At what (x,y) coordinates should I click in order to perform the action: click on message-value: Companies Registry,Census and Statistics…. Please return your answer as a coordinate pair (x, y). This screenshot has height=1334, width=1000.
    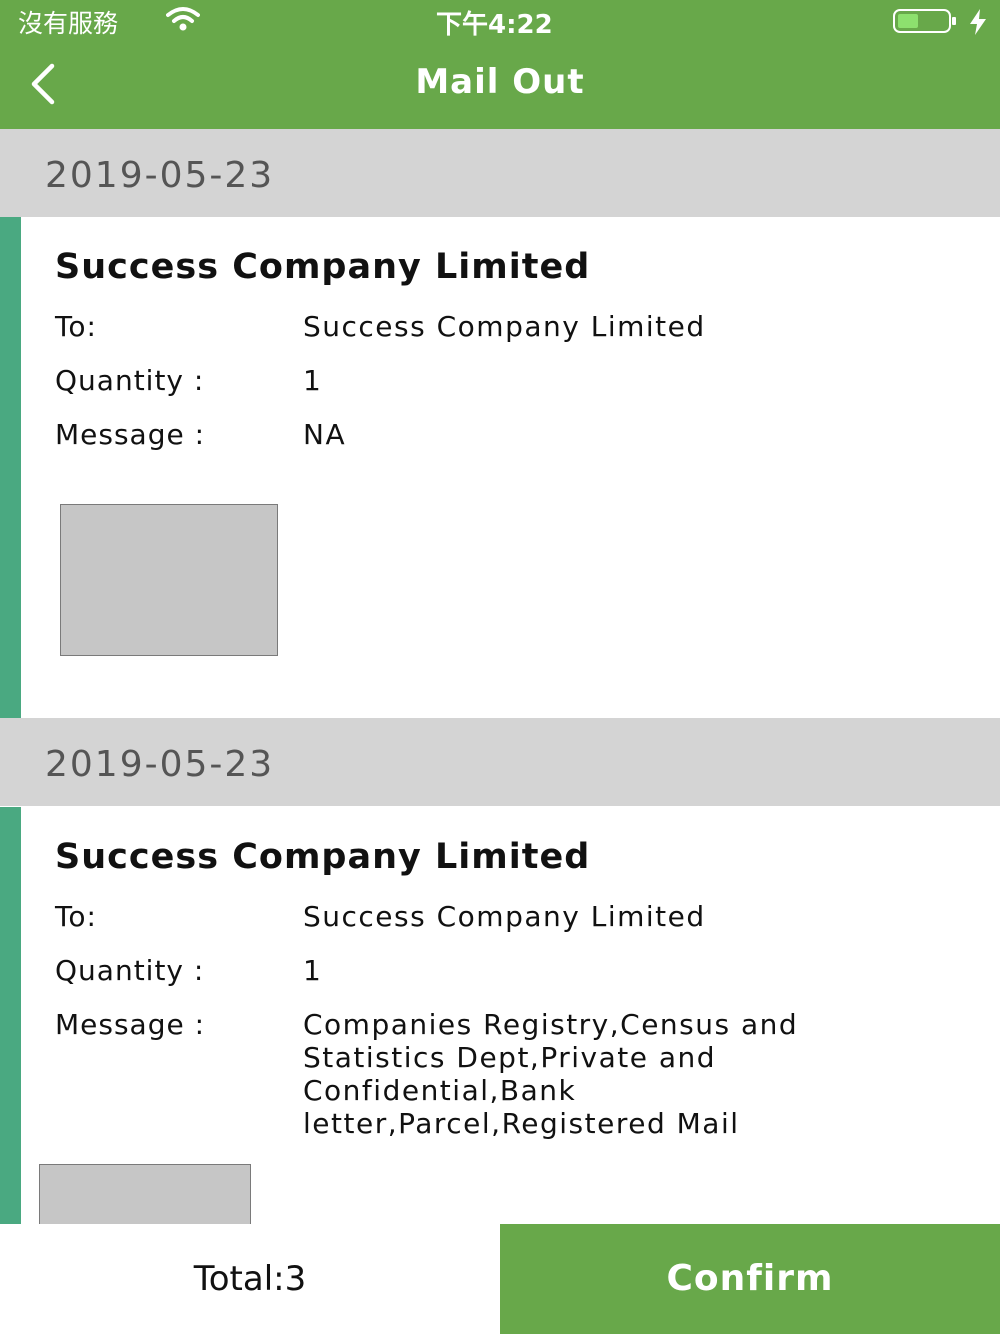
    Looking at the image, I should click on (551, 1074).